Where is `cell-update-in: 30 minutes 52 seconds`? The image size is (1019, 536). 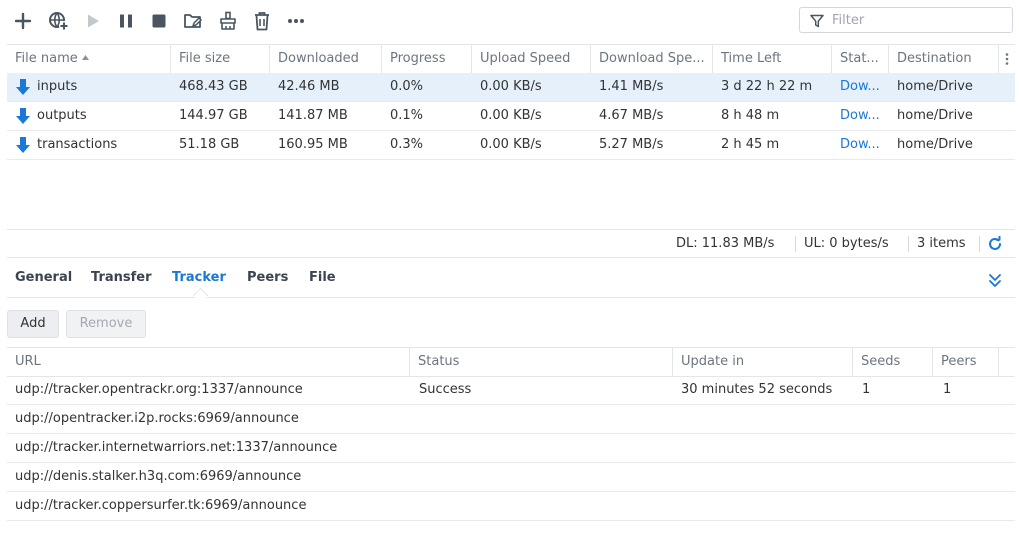
cell-update-in: 30 minutes 52 seconds is located at coordinates (757, 389).